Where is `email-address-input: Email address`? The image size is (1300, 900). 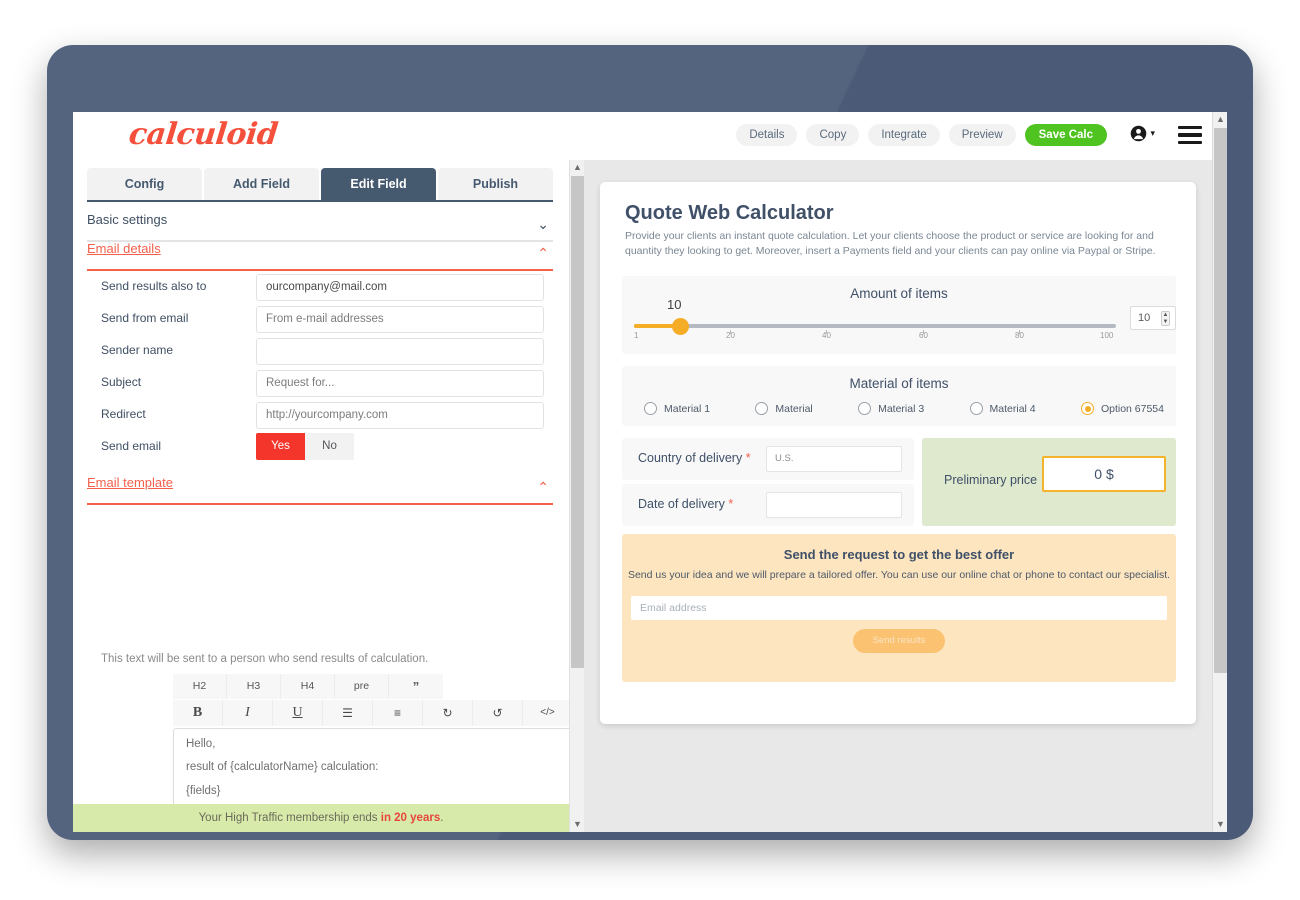
email-address-input: Email address is located at coordinates (899, 608).